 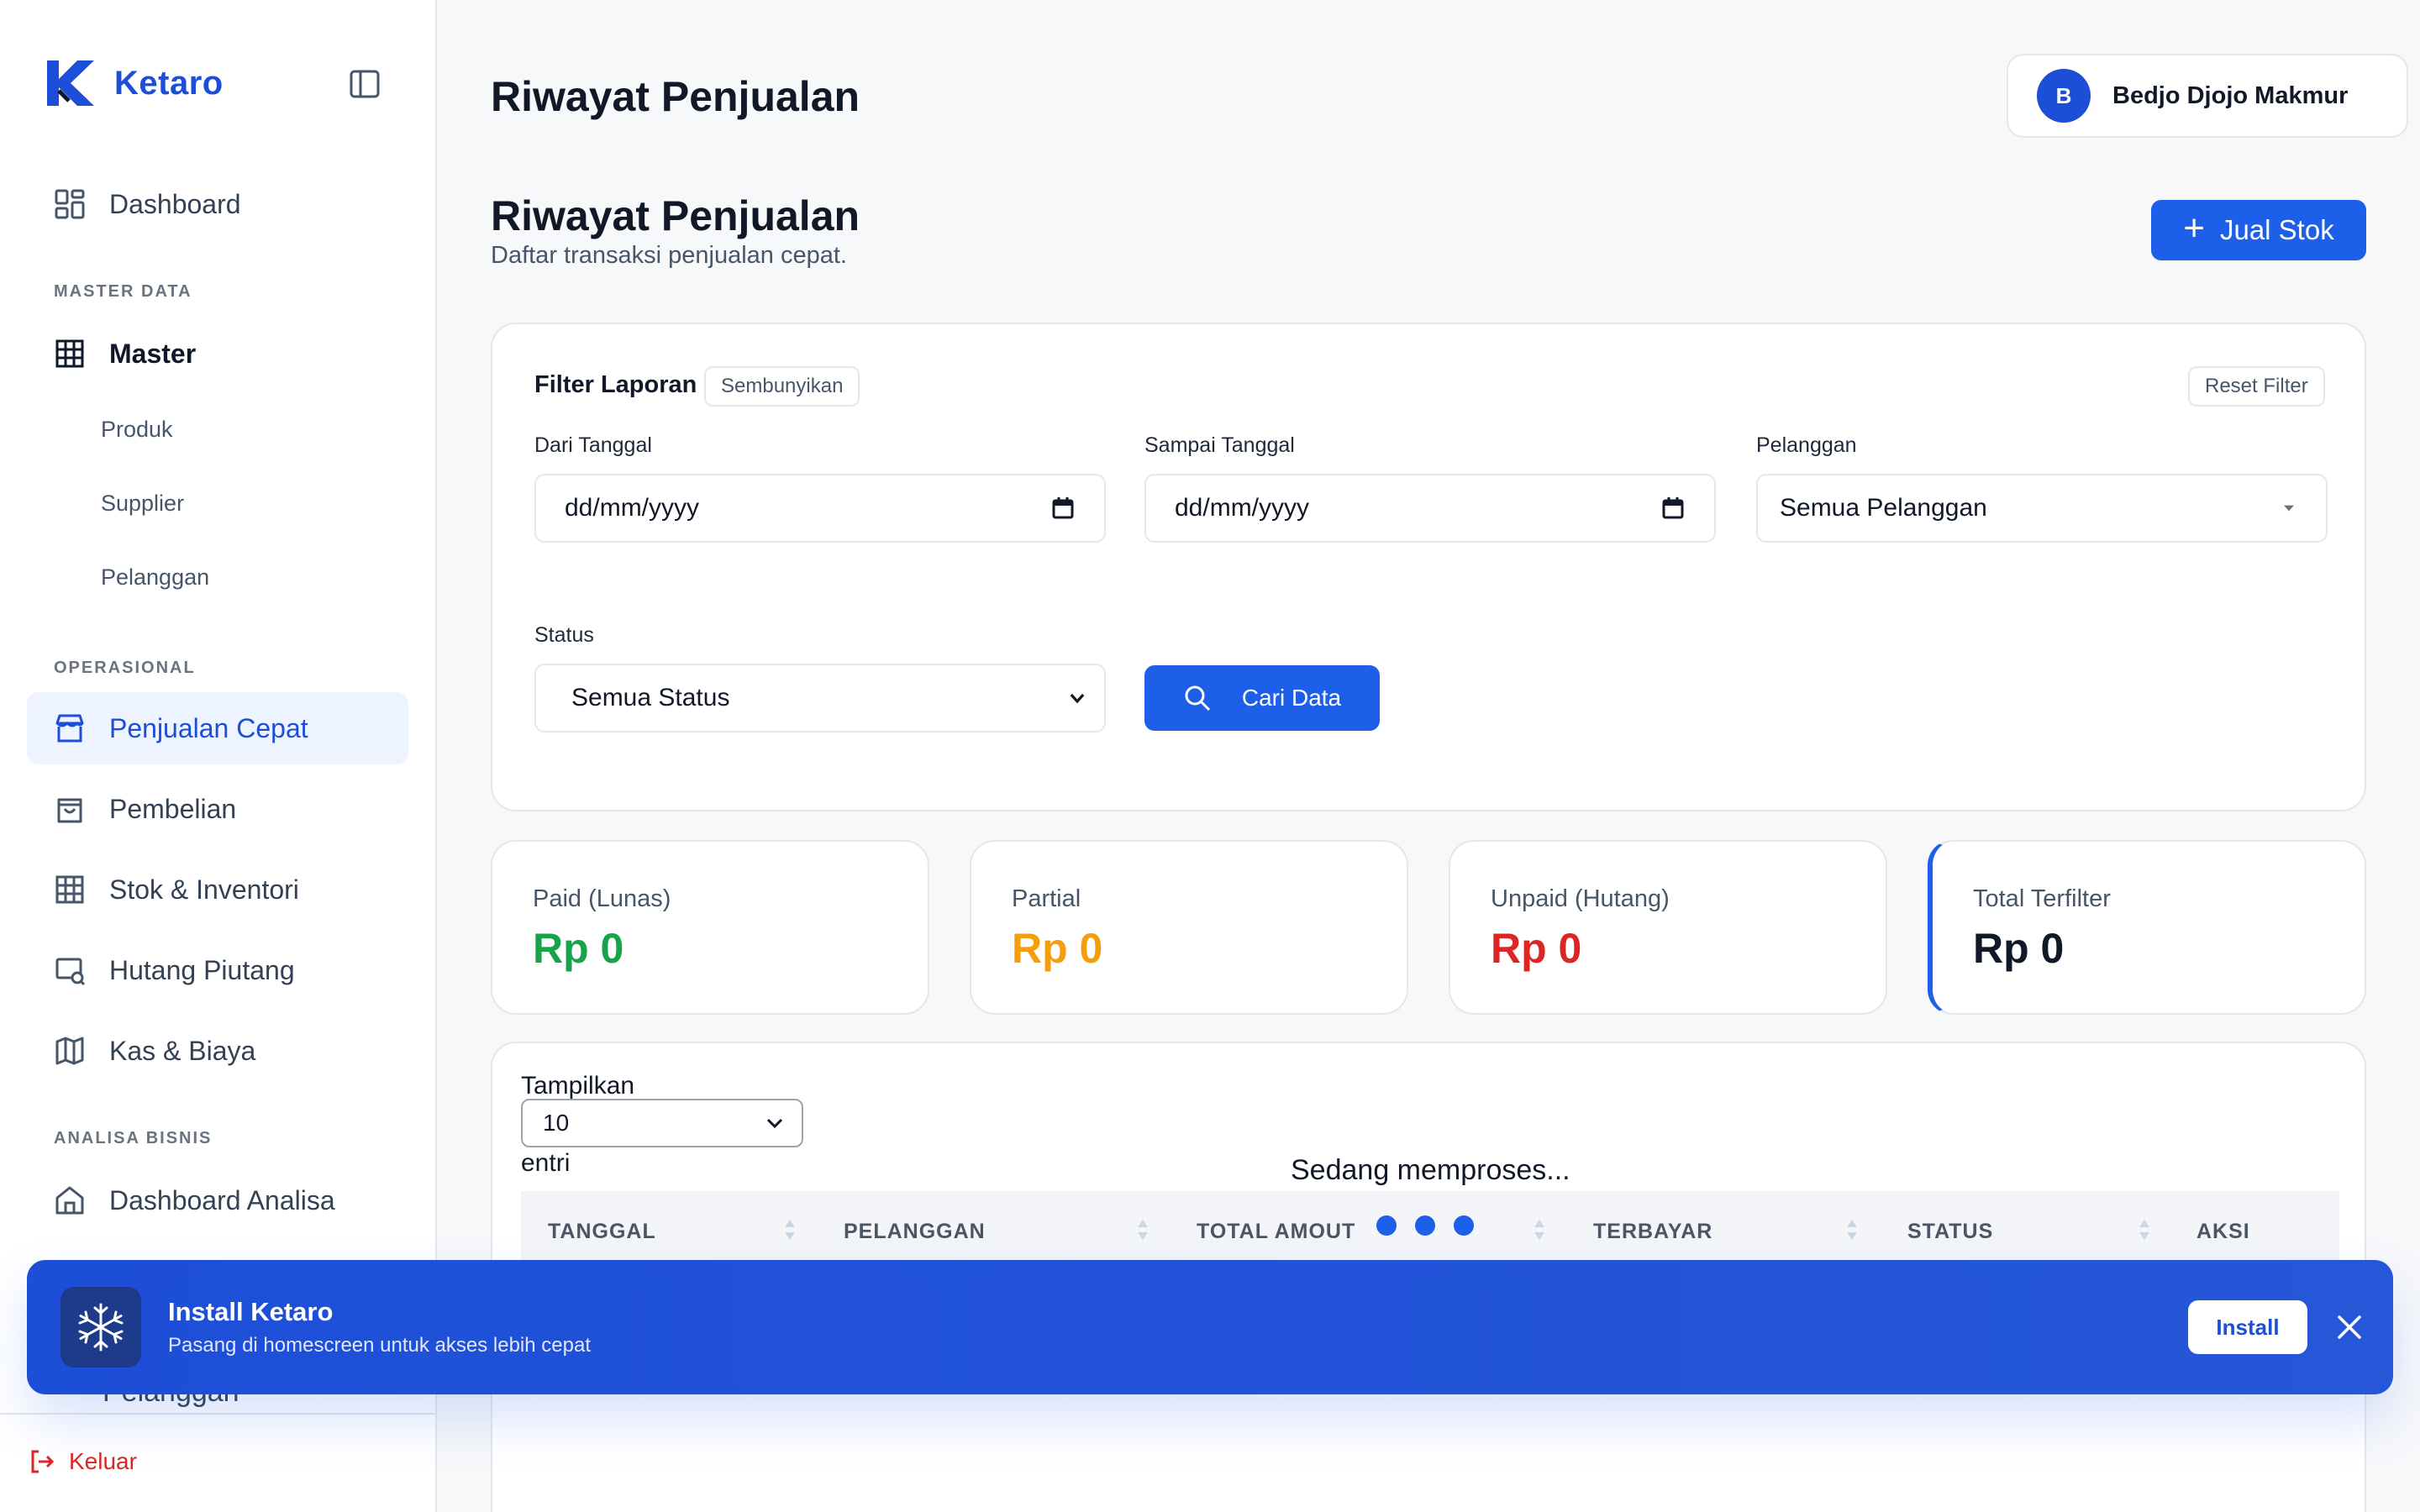 I want to click on stat-unpaid: Unpaid (Hutang) Rp 0, so click(x=1668, y=927).